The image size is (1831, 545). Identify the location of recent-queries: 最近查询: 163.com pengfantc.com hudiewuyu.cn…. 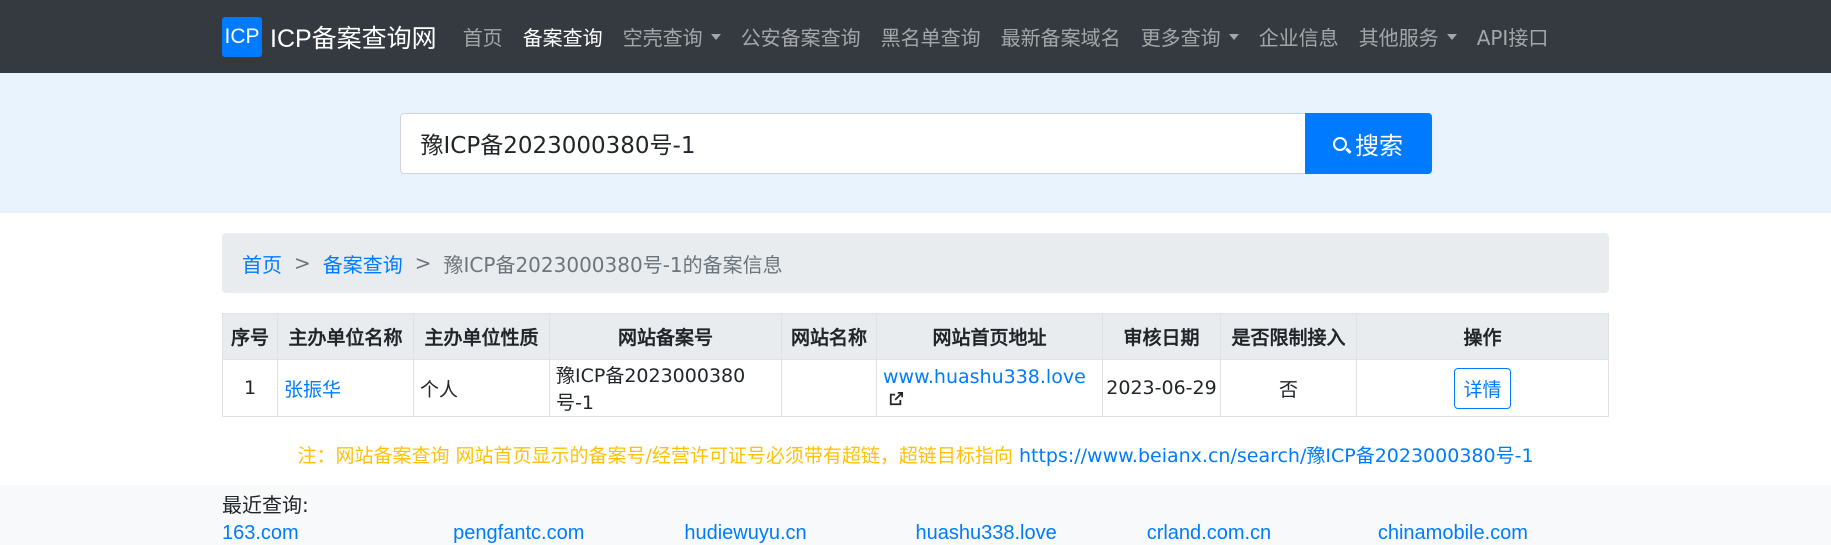
(915, 515).